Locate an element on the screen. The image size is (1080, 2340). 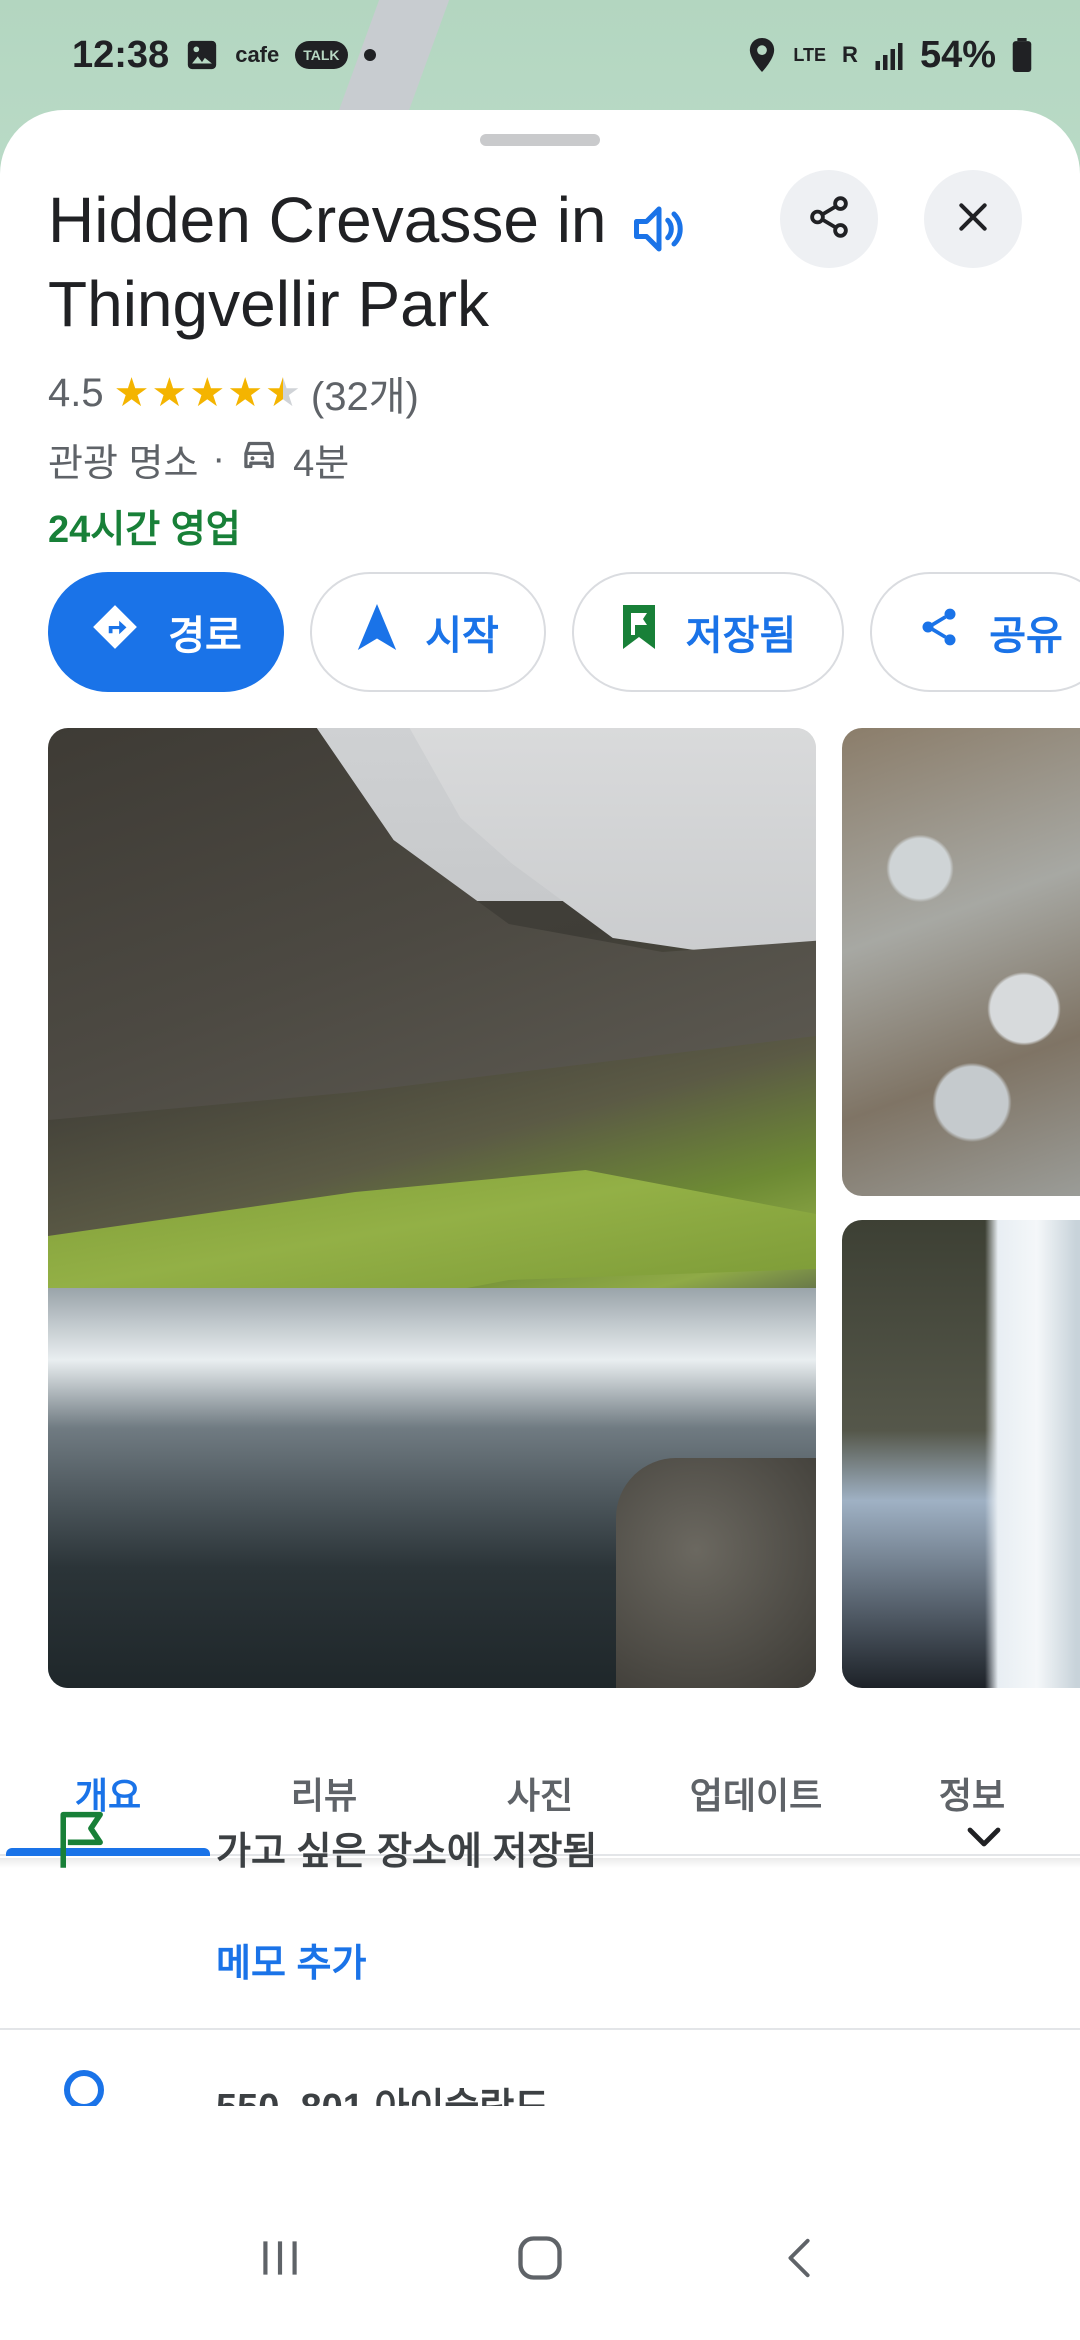
action-chips: 경로 시작 저장됨 공유 is located at coordinates (564, 632).